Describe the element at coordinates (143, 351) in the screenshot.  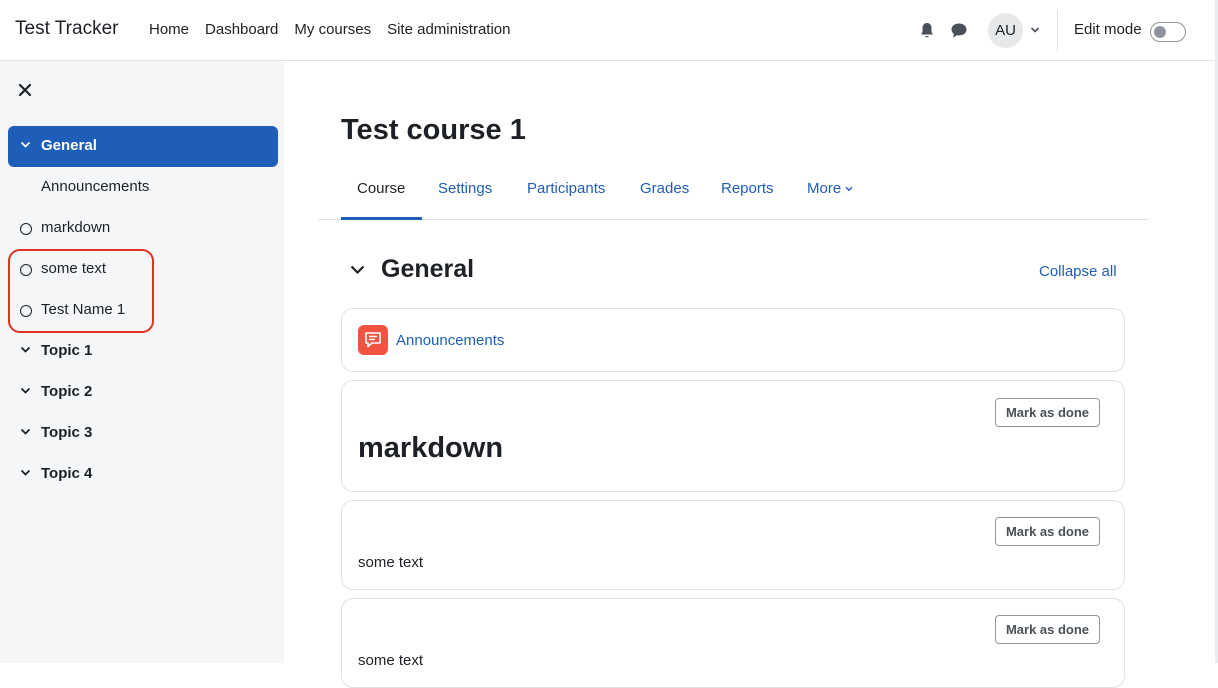
I see `index-section-topic-1: Topic 1` at that location.